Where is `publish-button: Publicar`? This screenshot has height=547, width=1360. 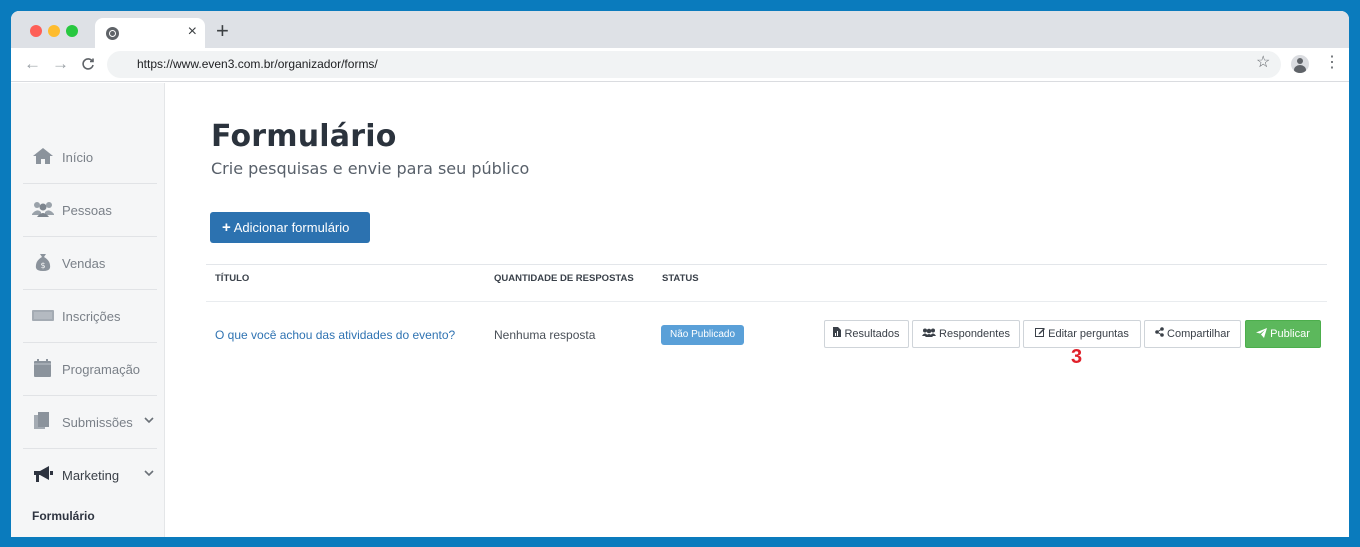
publish-button: Publicar is located at coordinates (1283, 334).